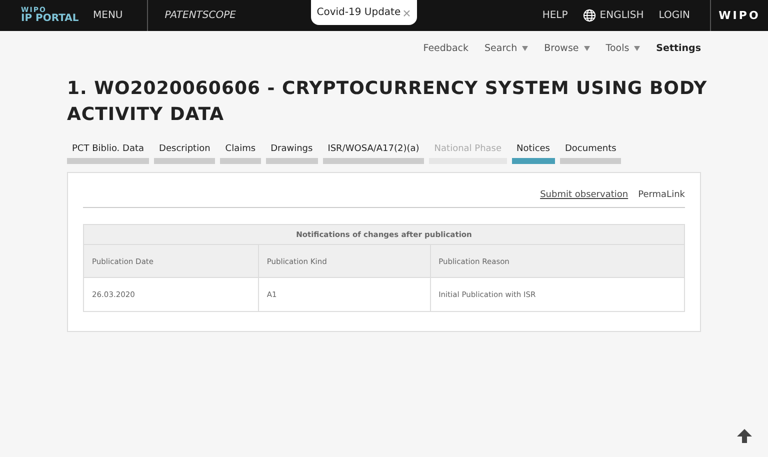 The width and height of the screenshot is (768, 457). What do you see at coordinates (373, 154) in the screenshot?
I see `tab: ISR/WOSA/A17(2)(a)` at bounding box center [373, 154].